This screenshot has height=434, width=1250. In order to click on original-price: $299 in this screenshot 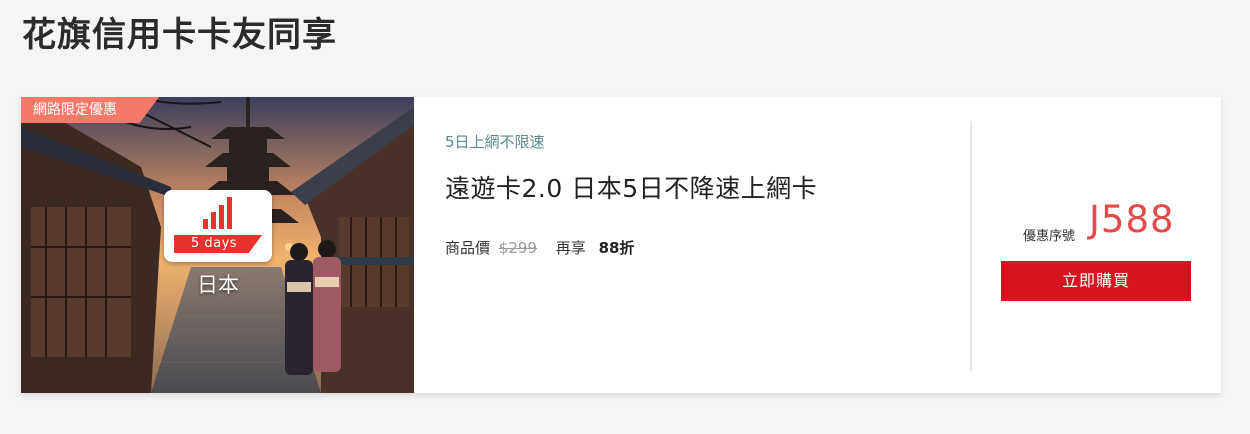, I will do `click(517, 248)`.